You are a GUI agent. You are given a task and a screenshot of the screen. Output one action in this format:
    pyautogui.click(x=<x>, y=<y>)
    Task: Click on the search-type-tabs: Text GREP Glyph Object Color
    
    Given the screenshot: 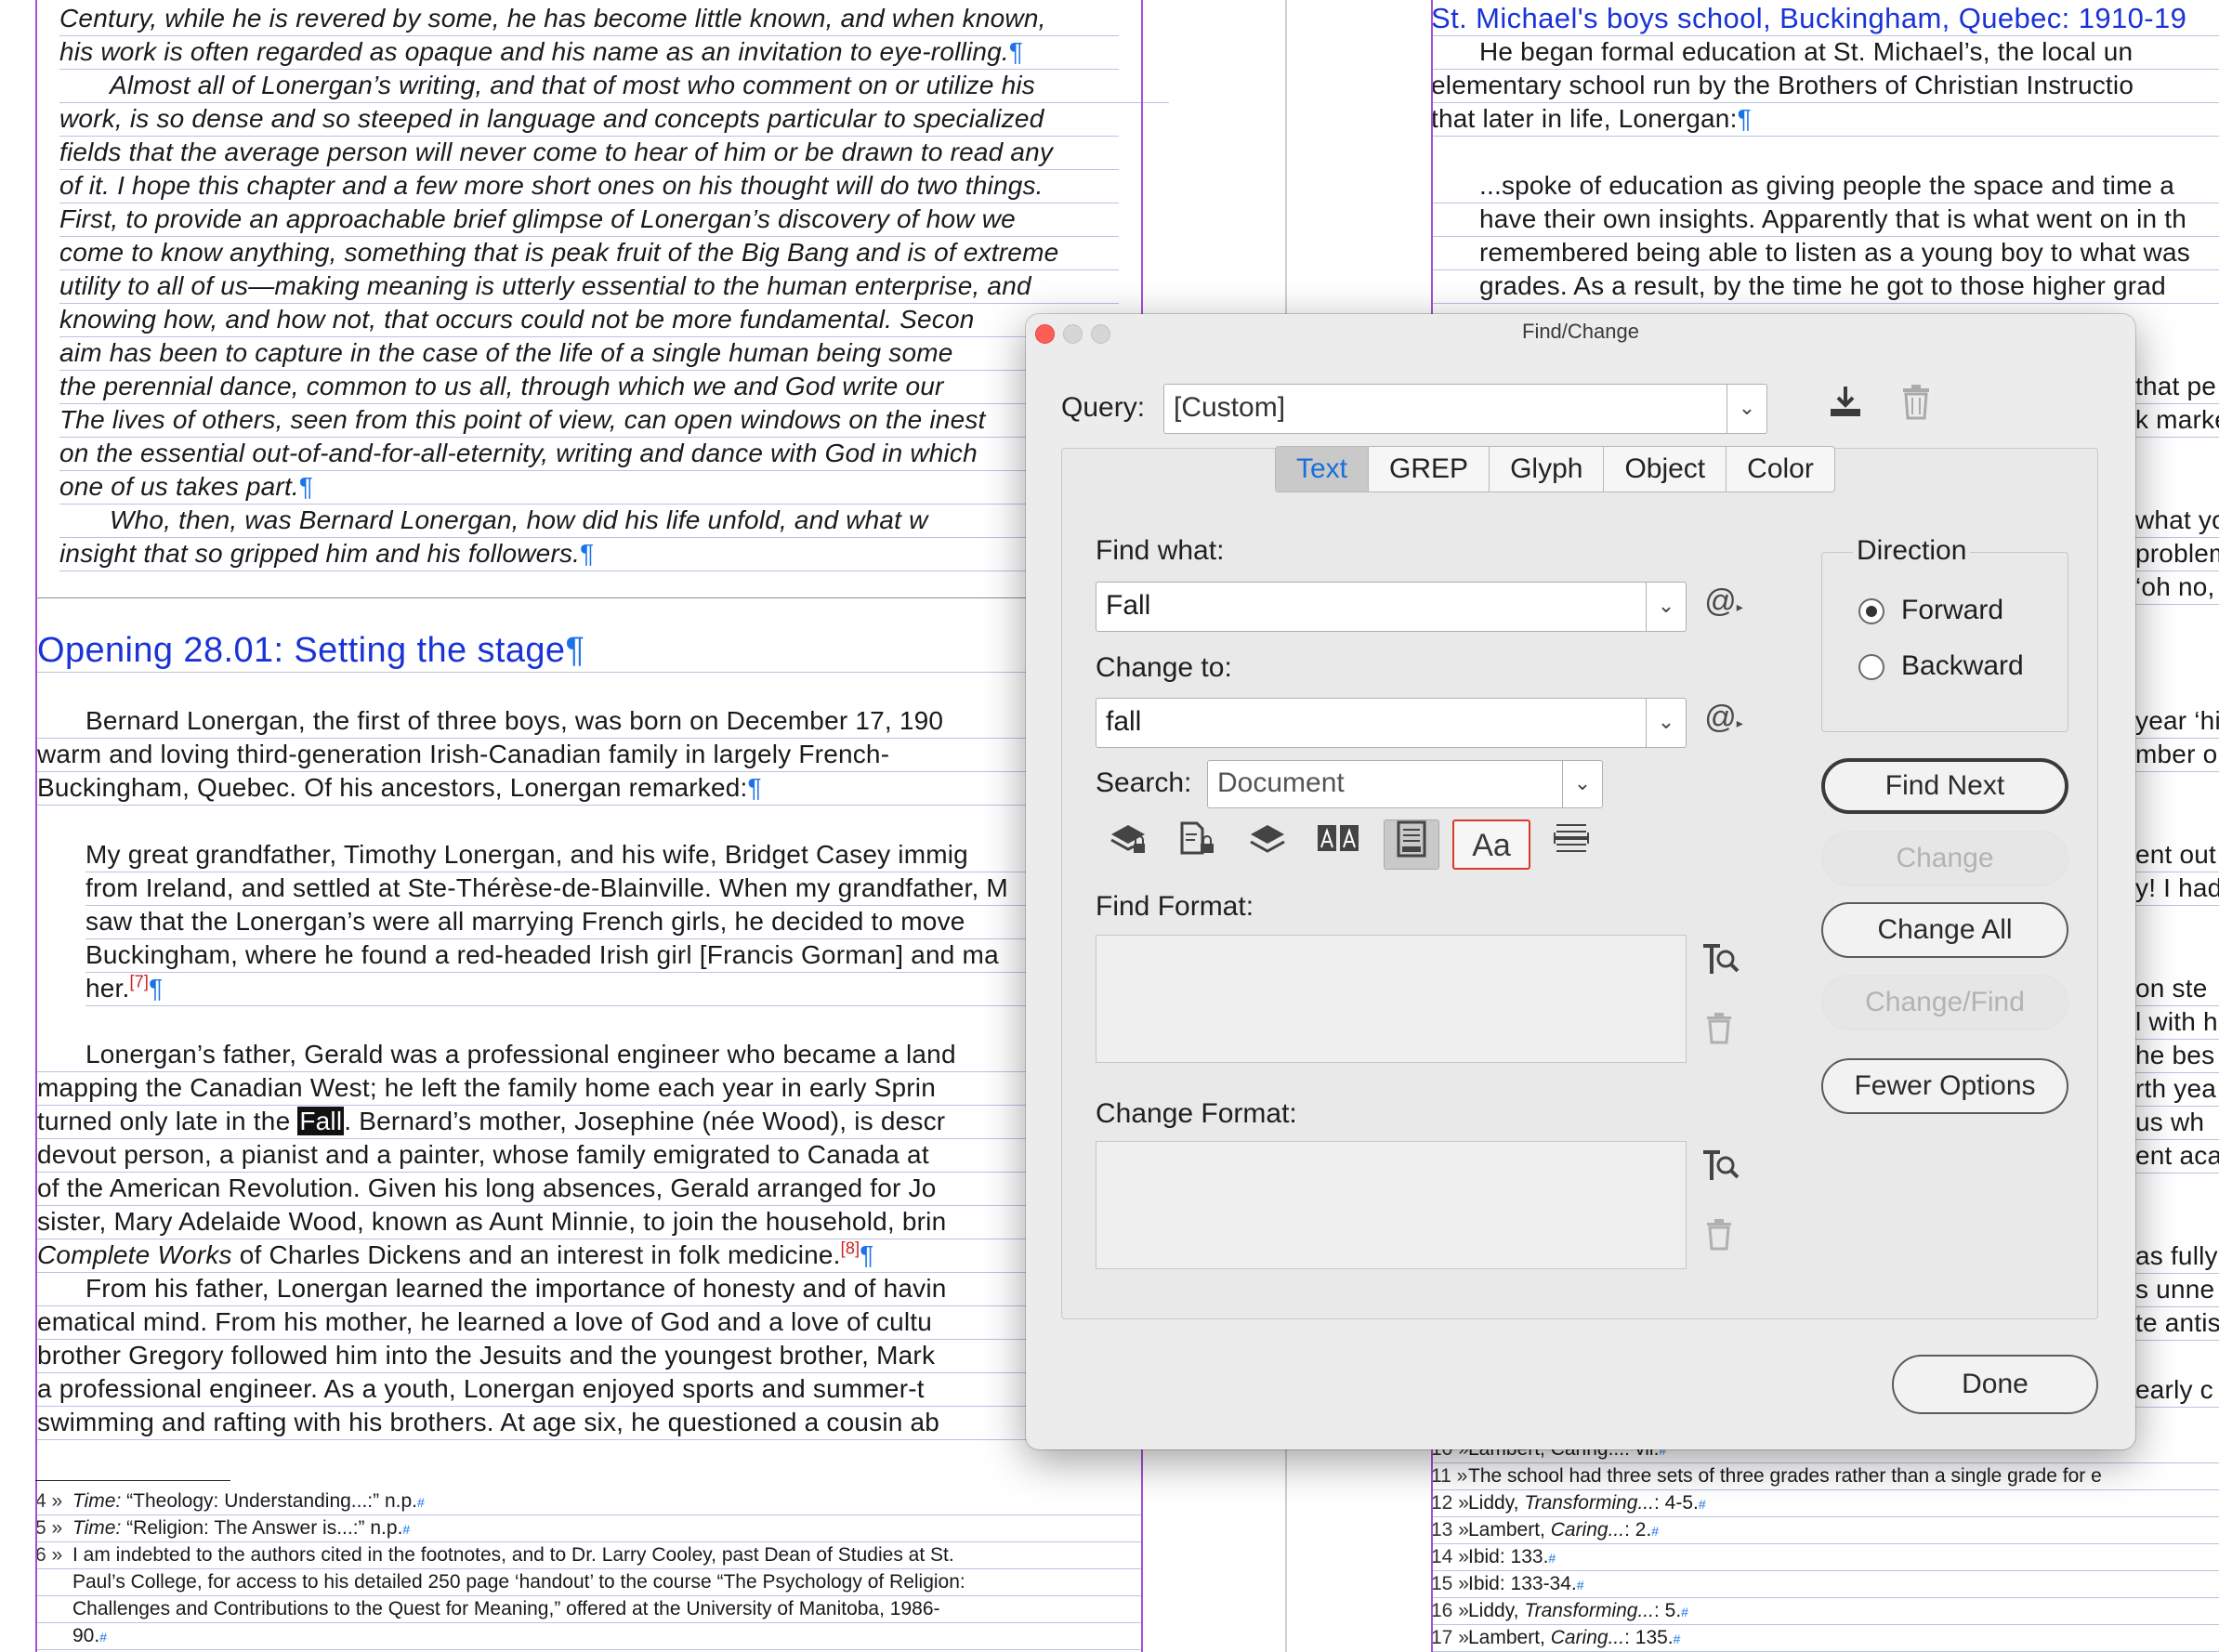 What is the action you would take?
    pyautogui.click(x=1555, y=469)
    